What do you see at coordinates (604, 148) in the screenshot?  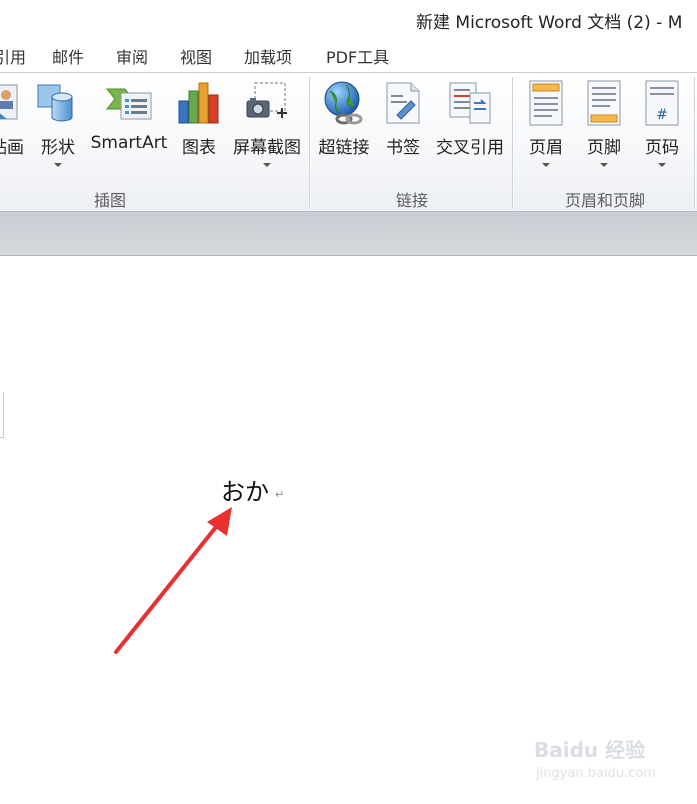 I see `footer-label: 页脚` at bounding box center [604, 148].